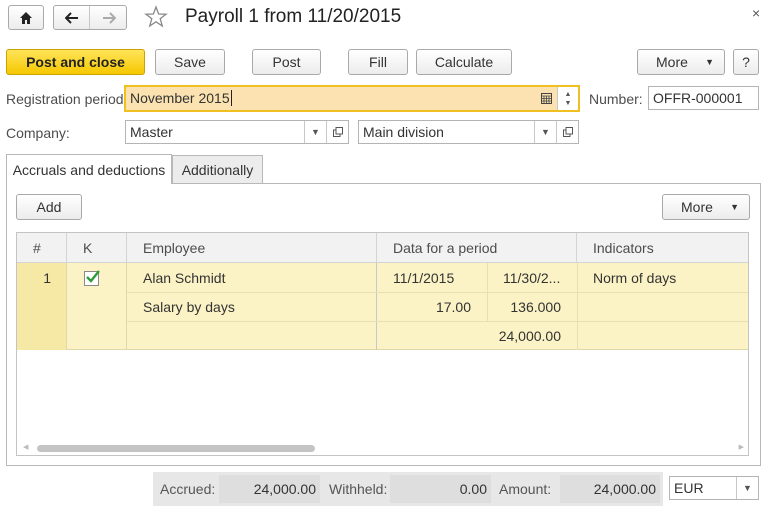  What do you see at coordinates (315, 132) in the screenshot?
I see `company-dropdown-icon: ▼` at bounding box center [315, 132].